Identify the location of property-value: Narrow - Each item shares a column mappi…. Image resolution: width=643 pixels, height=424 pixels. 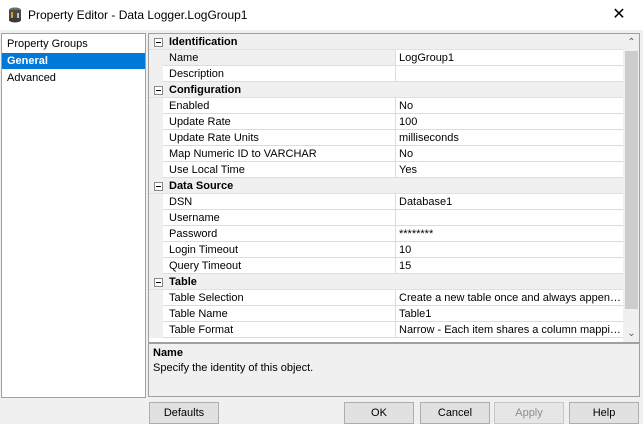
(510, 330).